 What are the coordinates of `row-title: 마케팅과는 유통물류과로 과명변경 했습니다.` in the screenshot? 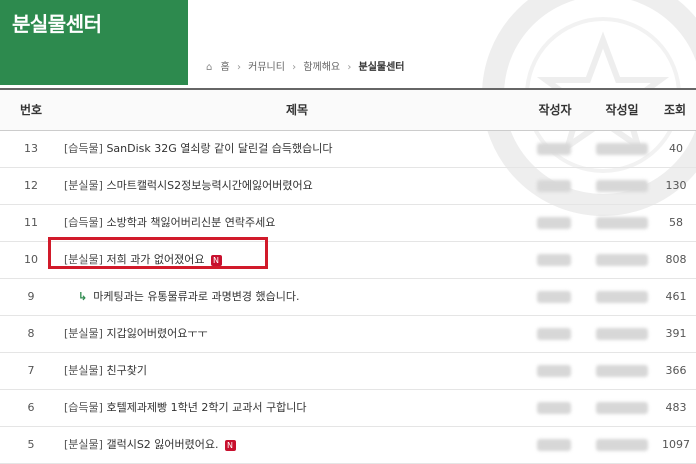 It's located at (196, 296).